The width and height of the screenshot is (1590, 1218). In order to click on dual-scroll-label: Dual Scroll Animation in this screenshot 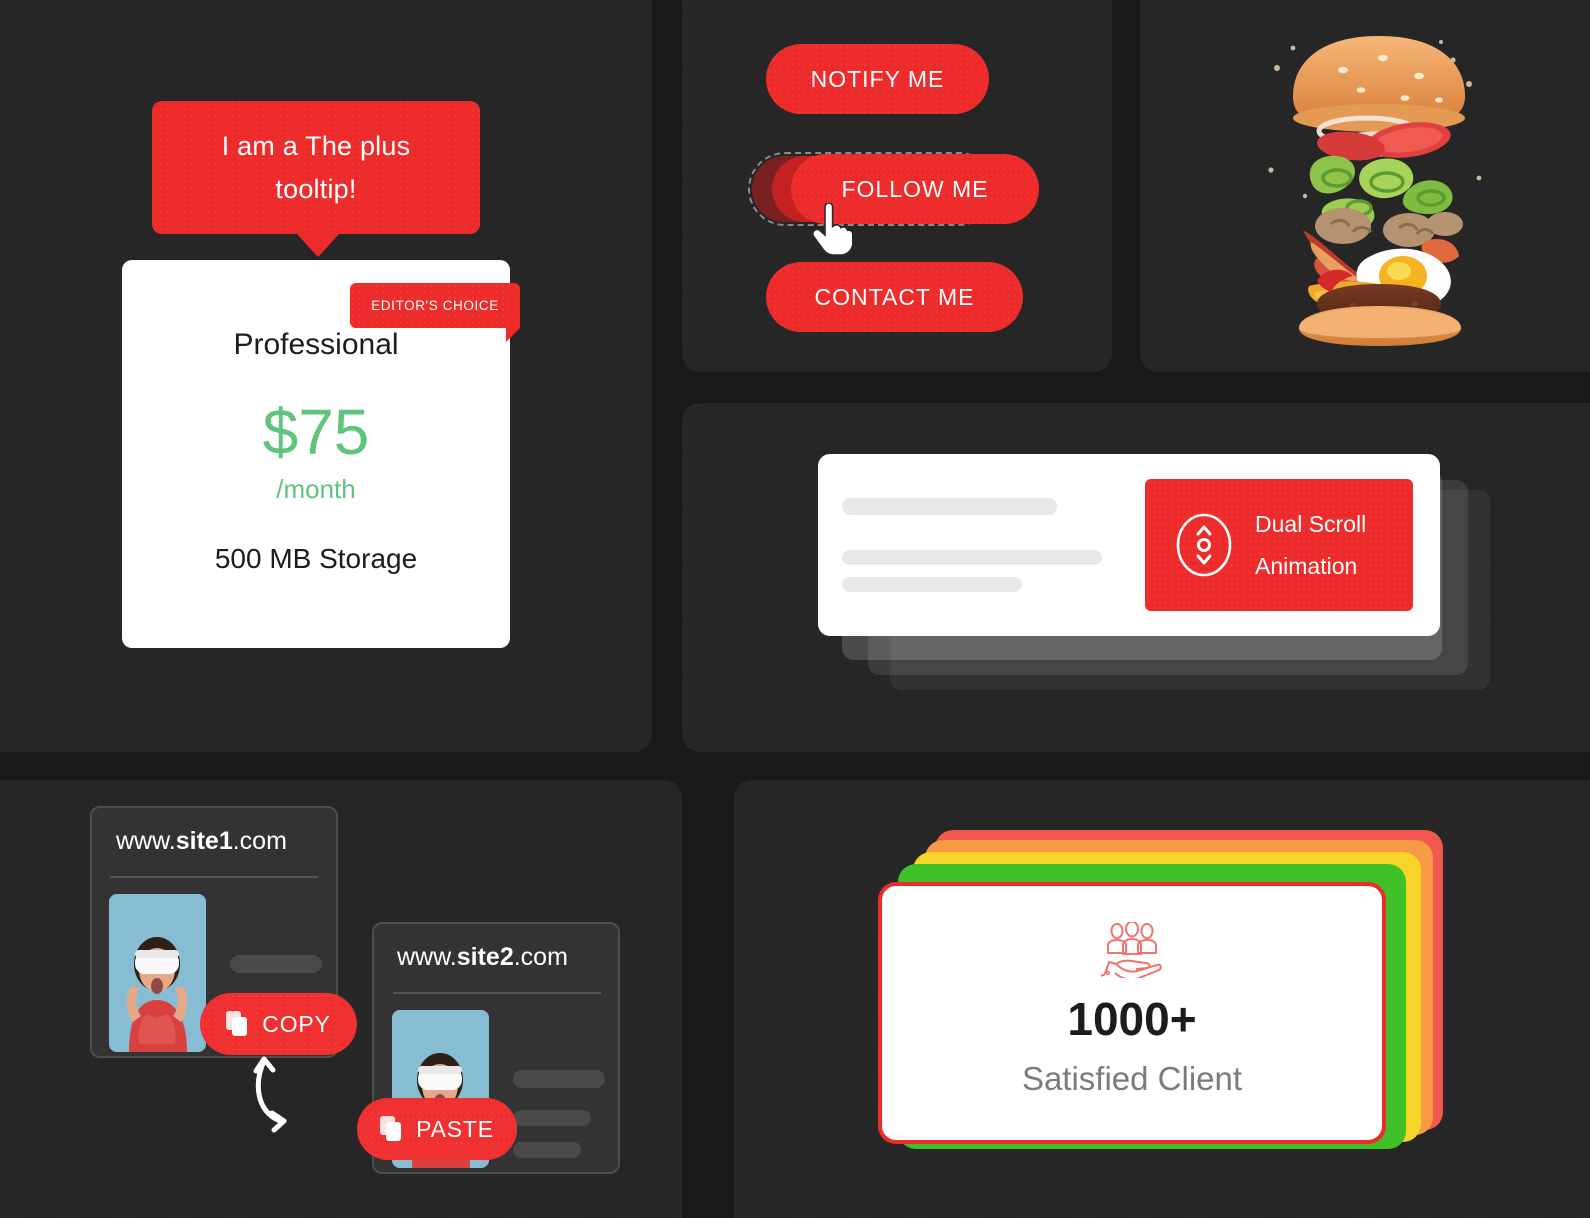, I will do `click(1310, 545)`.